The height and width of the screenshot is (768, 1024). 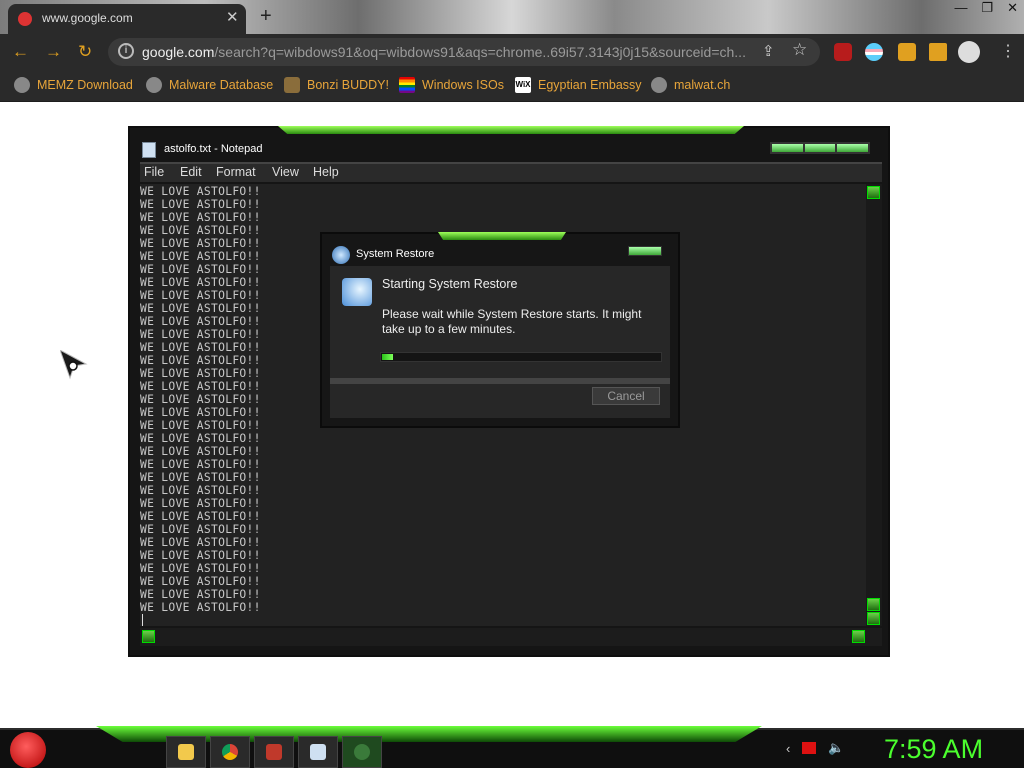 What do you see at coordinates (853, 148) in the screenshot?
I see `close-button` at bounding box center [853, 148].